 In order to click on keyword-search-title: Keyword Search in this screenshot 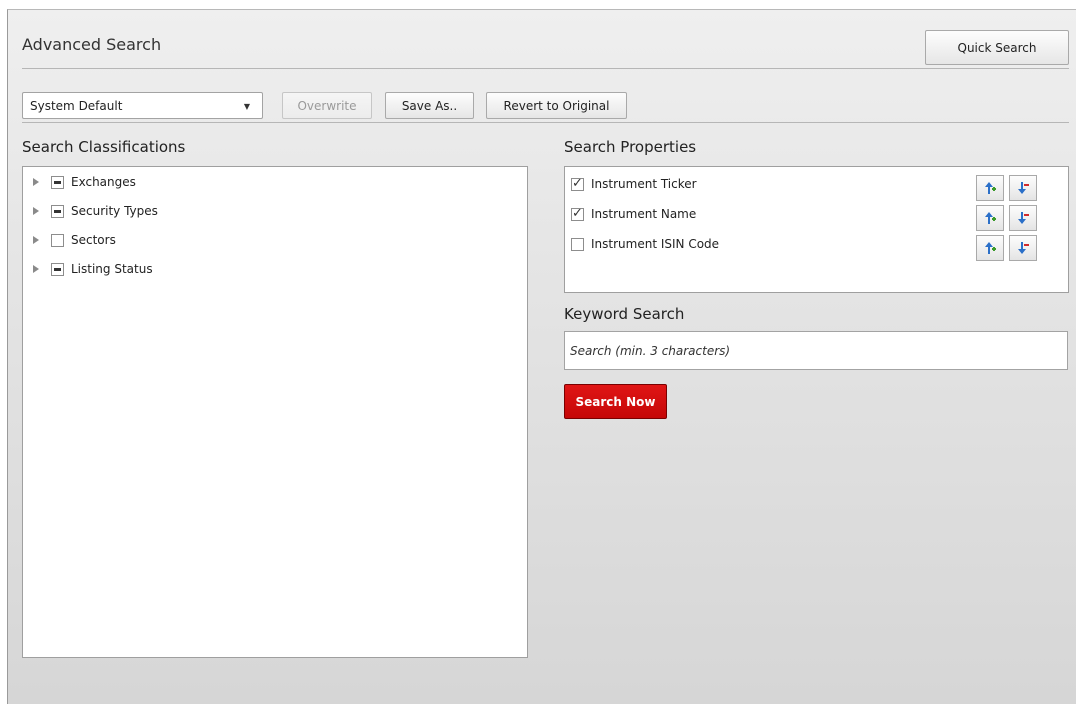, I will do `click(624, 314)`.